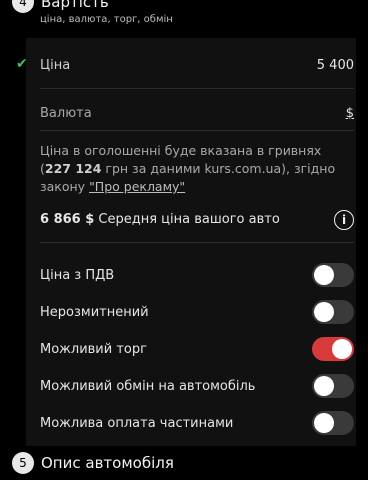  I want to click on average-price: 6 866 $ Середня ціна вашого авто, so click(160, 219).